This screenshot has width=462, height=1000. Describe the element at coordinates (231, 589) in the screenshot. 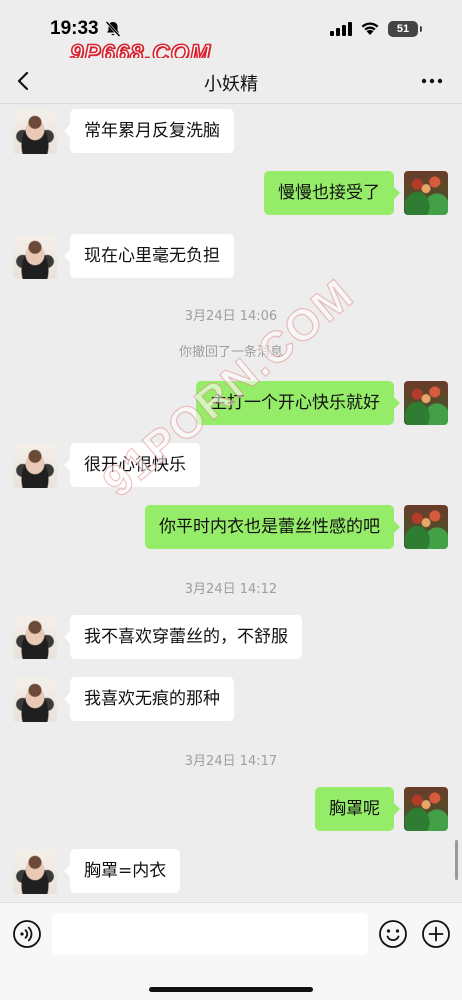

I see `timestamp: 3月24日 14:12` at that location.